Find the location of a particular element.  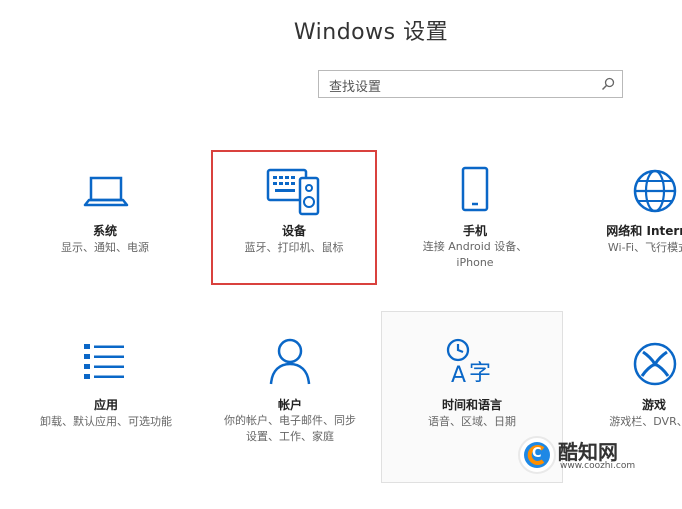

watermark-logo: C is located at coordinates (537, 455).